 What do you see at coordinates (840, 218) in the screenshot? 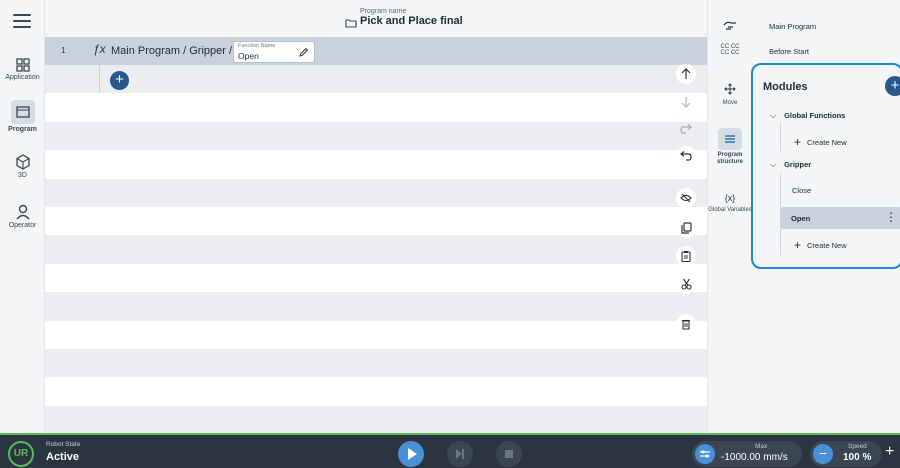
I see `function-open: Open ⋮` at bounding box center [840, 218].